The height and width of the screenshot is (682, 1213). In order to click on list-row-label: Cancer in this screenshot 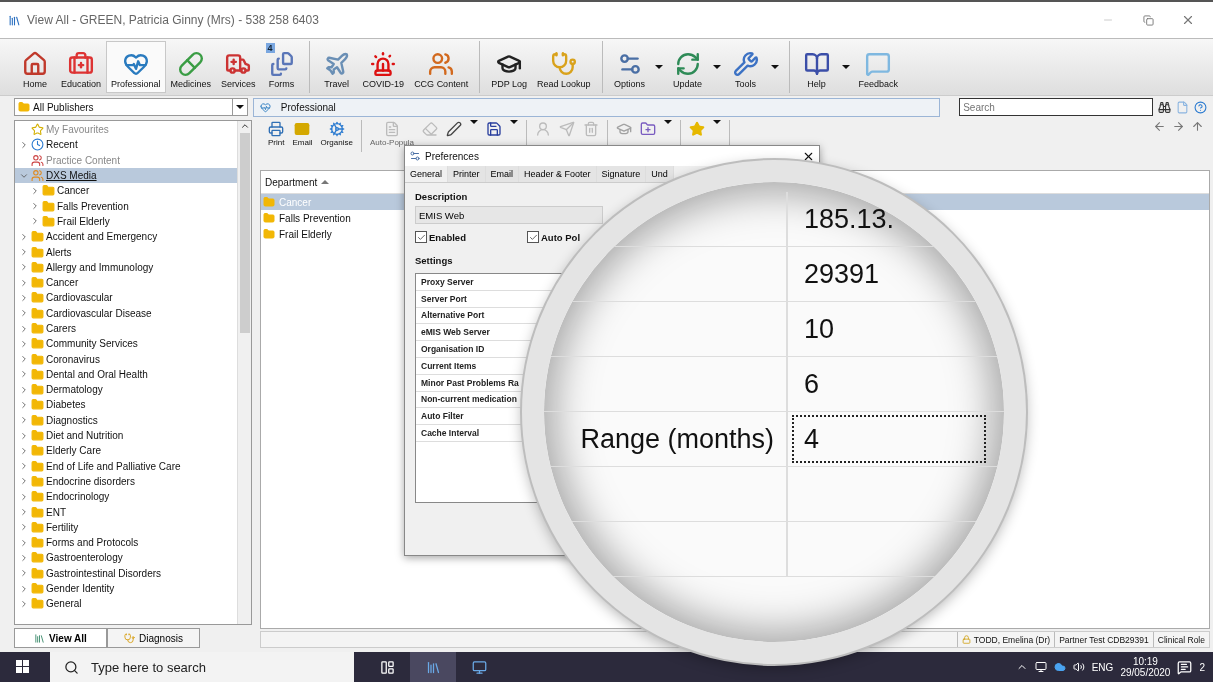, I will do `click(295, 202)`.